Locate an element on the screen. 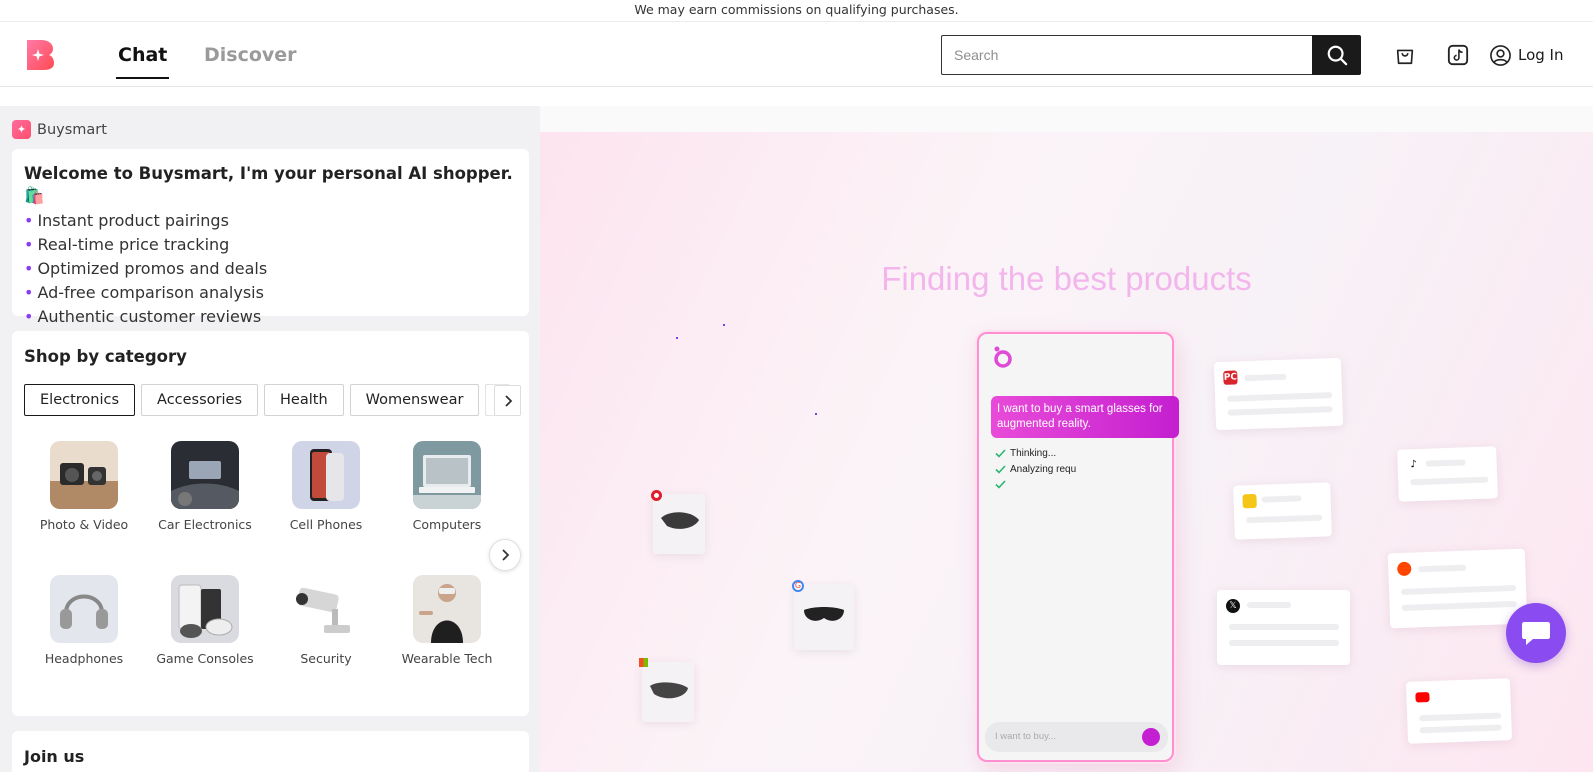 The image size is (1593, 772). target-icon is located at coordinates (656, 495).